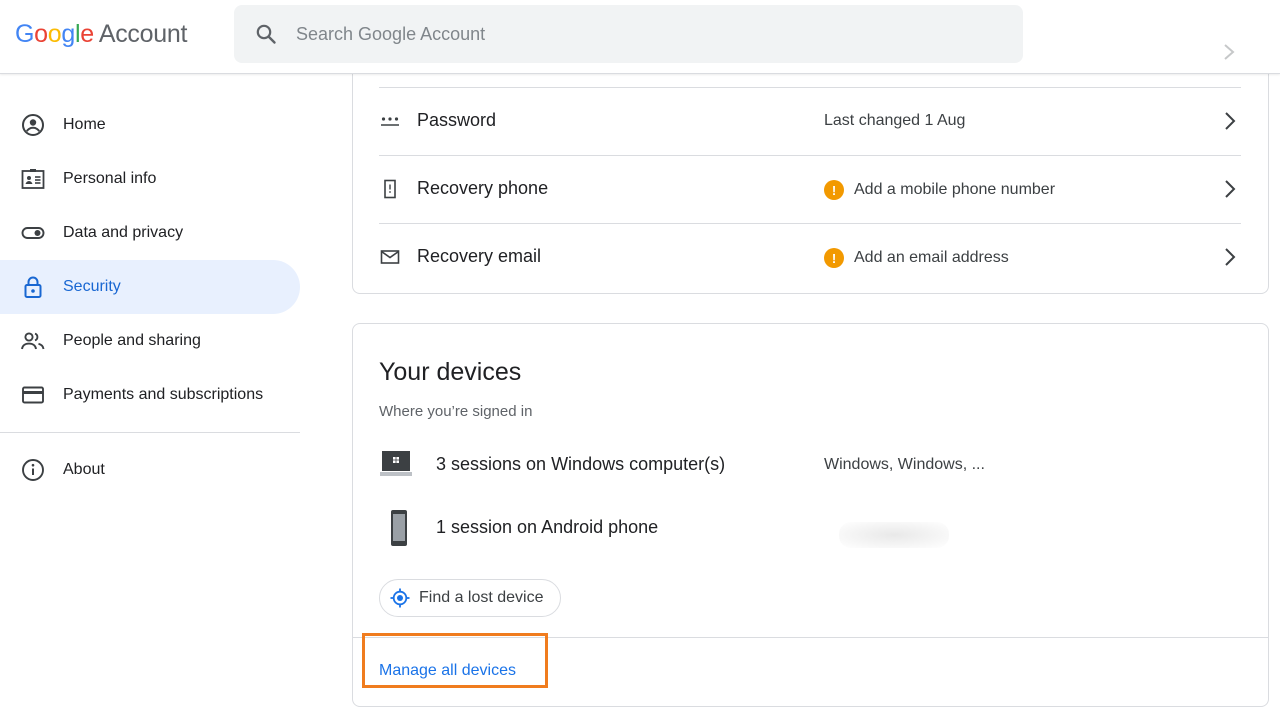 The width and height of the screenshot is (1280, 720). I want to click on sidebar-item-security: Security, so click(150, 287).